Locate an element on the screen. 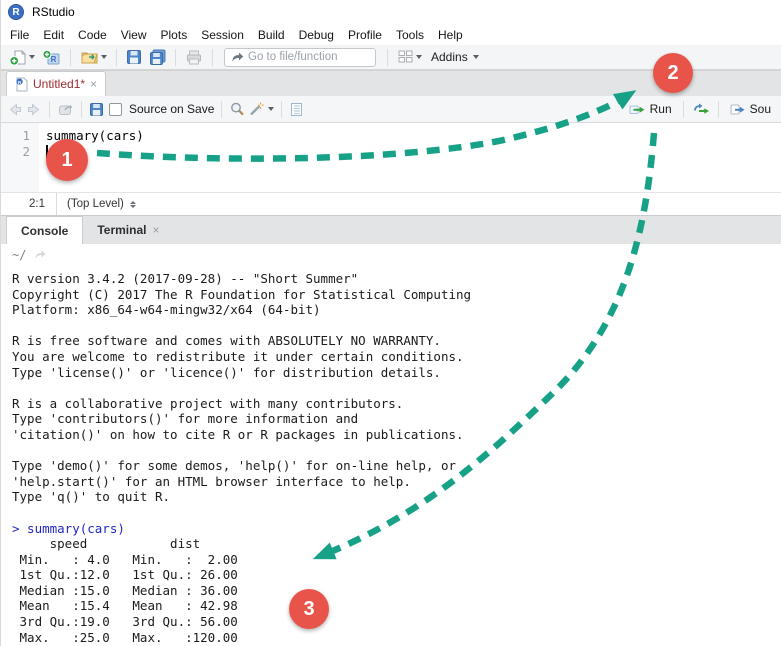  save-all-button is located at coordinates (157, 57).